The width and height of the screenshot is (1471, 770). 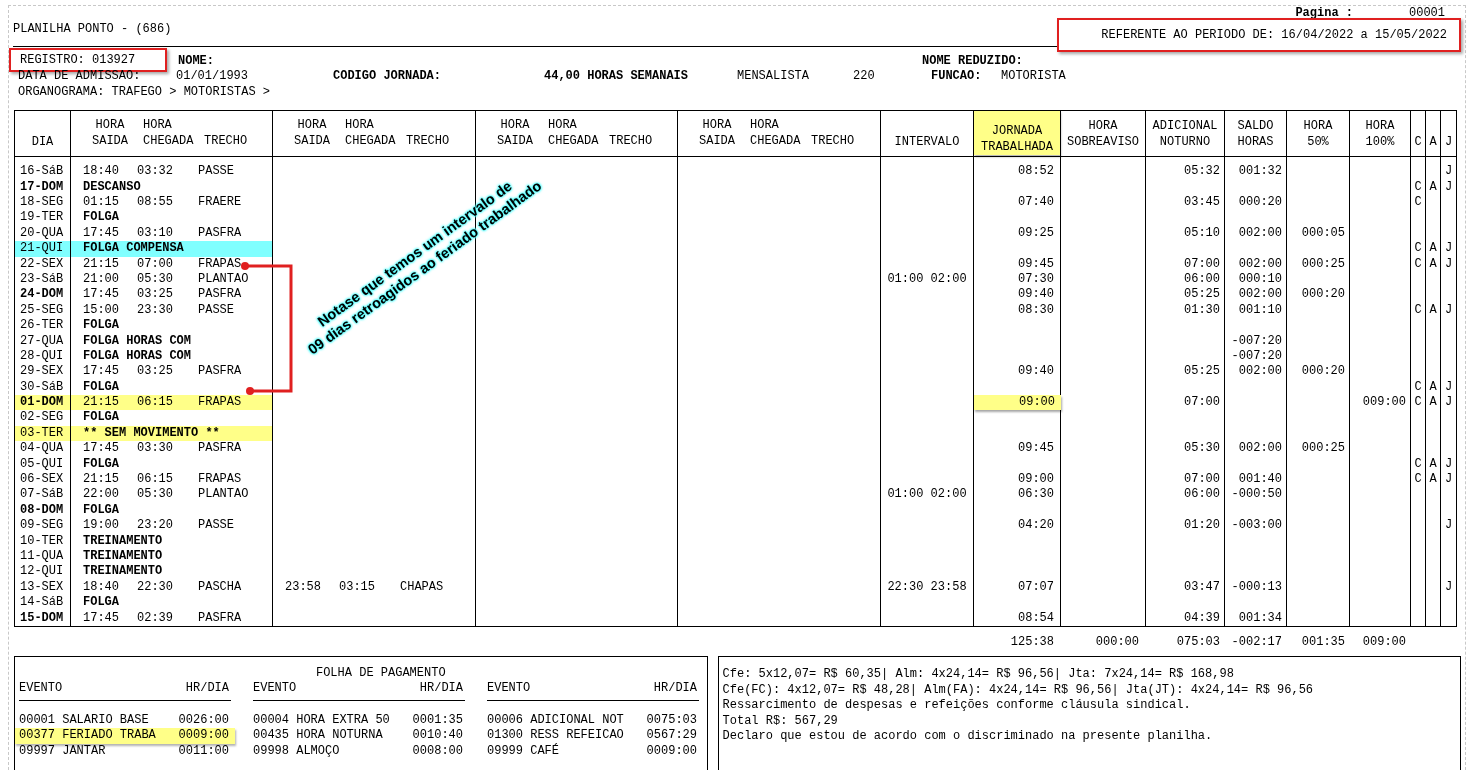 I want to click on event-hours: 0011:00, so click(x=204, y=751).